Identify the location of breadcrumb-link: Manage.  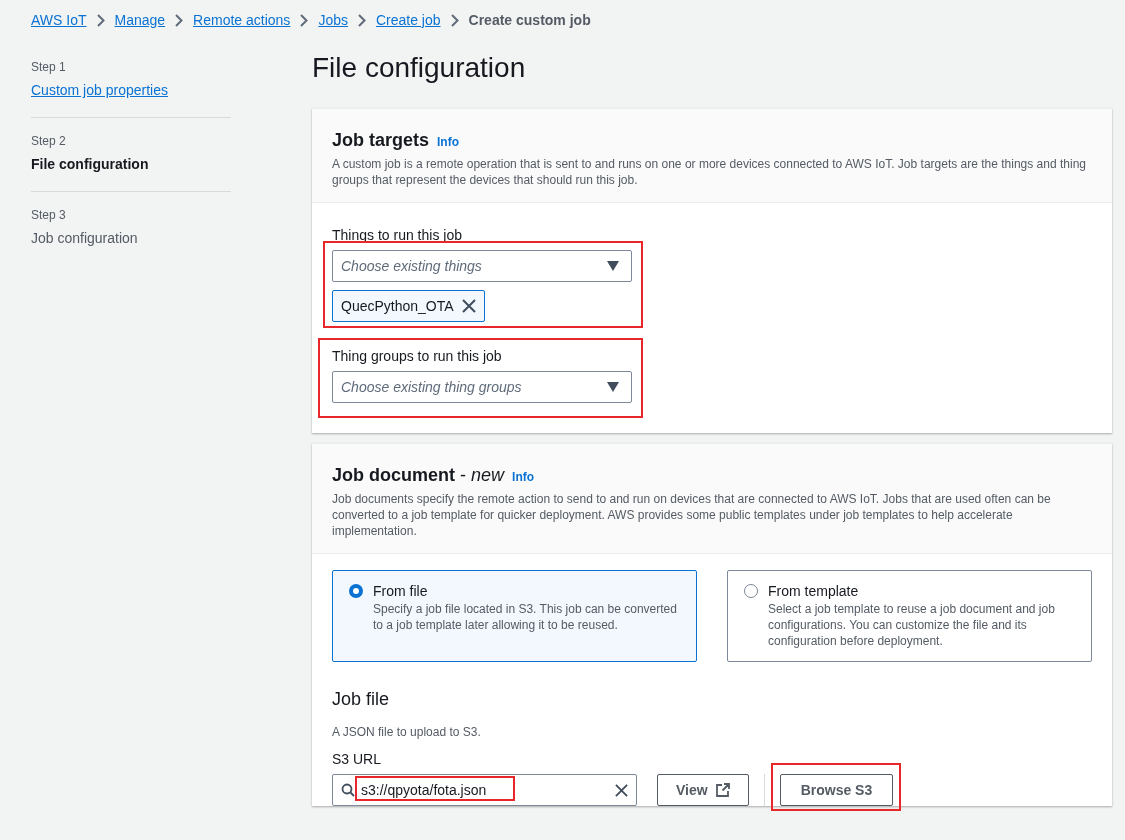
(140, 20).